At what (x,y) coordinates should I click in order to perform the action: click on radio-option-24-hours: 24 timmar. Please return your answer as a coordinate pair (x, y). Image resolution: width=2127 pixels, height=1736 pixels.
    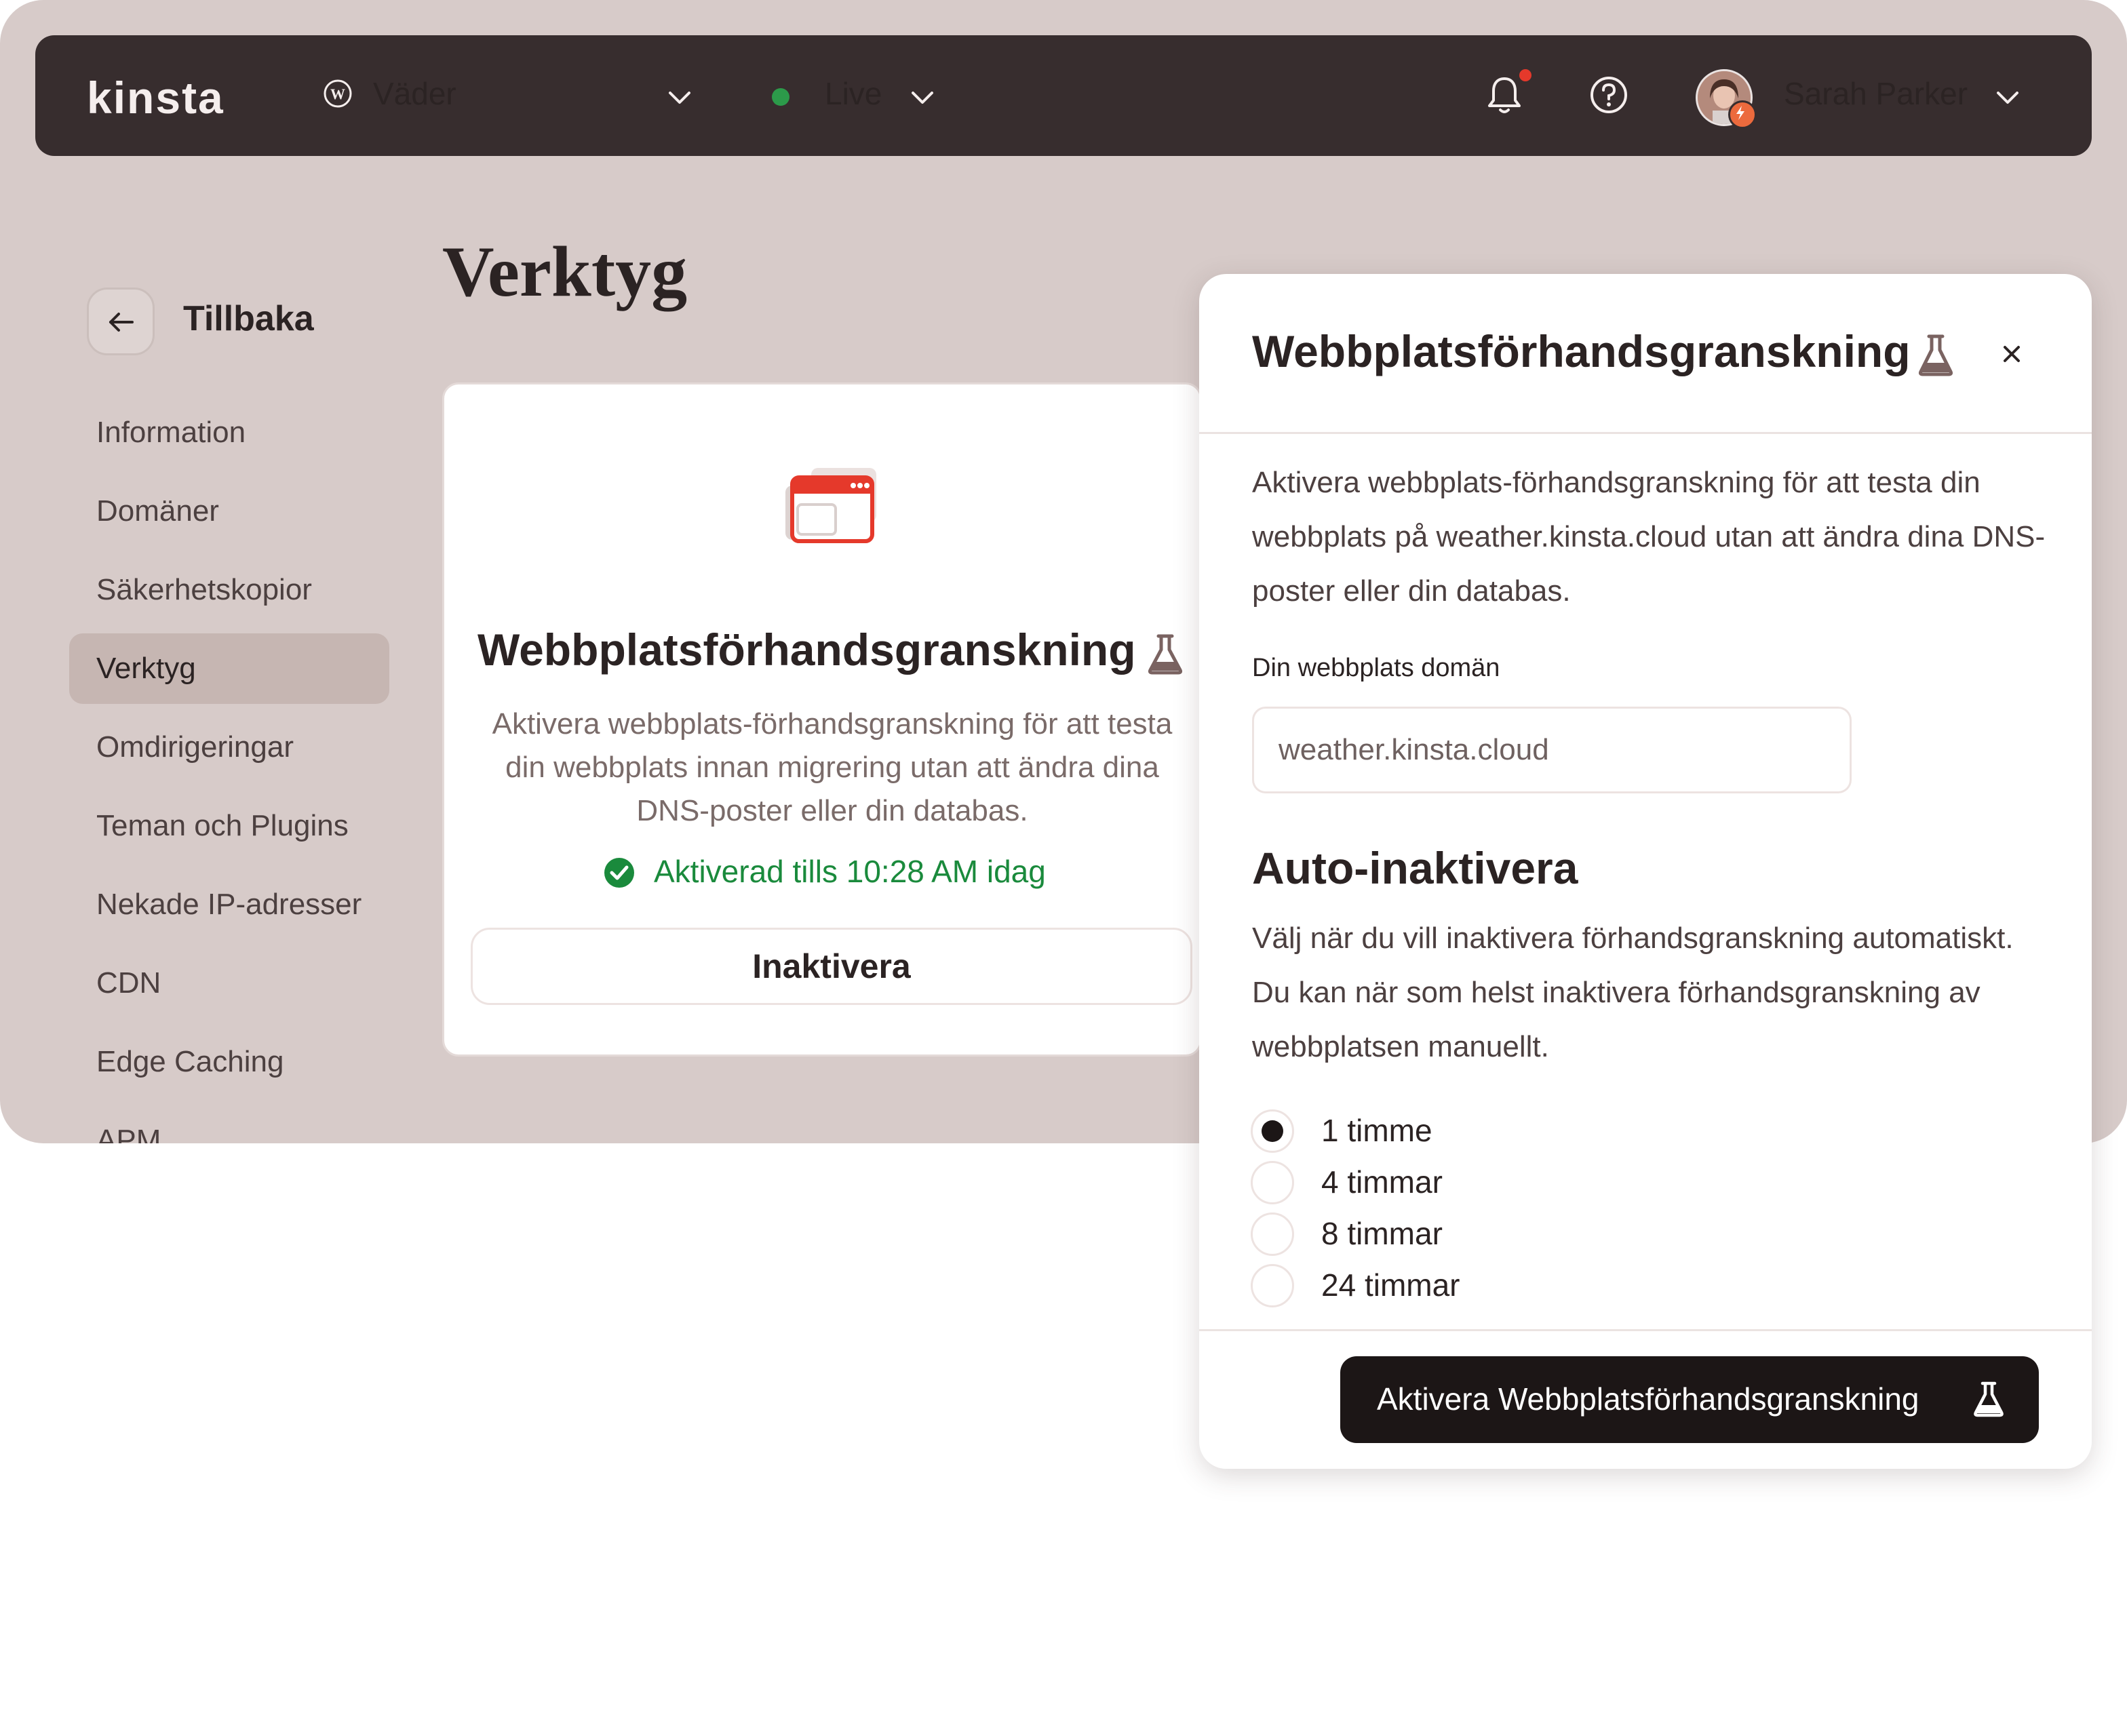
    Looking at the image, I should click on (1454, 1286).